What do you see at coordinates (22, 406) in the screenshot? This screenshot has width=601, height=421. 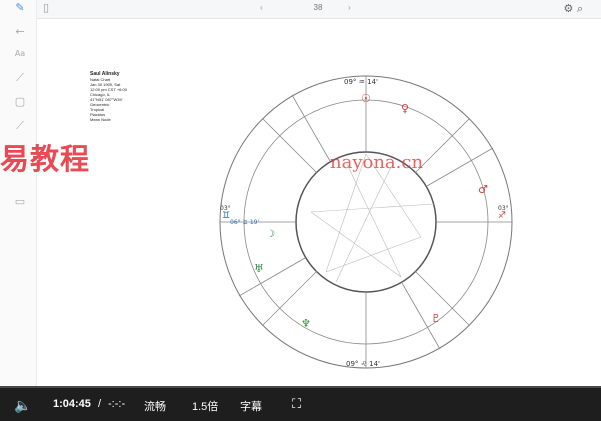 I see `volume-icon: 🔈` at bounding box center [22, 406].